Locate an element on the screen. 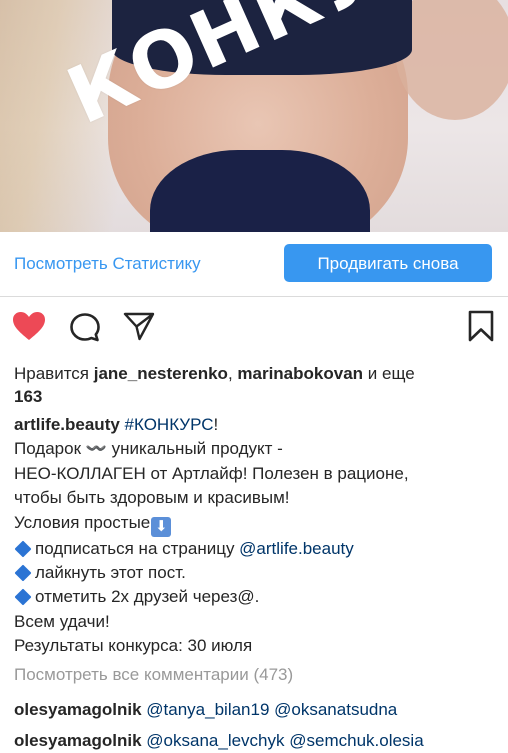  direct-share-icon is located at coordinates (139, 328).